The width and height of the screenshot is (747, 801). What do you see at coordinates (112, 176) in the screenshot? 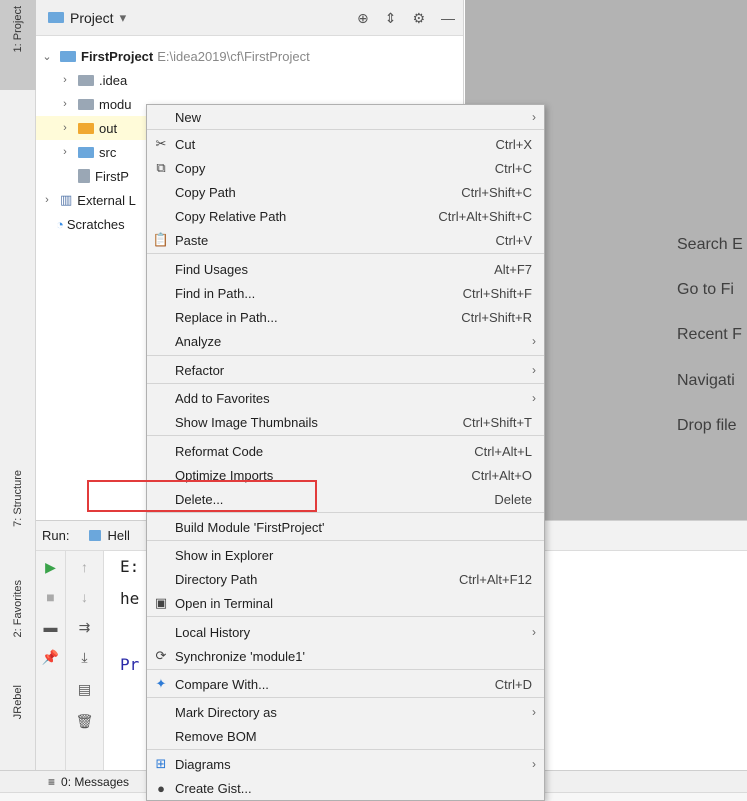
I see `tree-item-label: FirstP` at bounding box center [112, 176].